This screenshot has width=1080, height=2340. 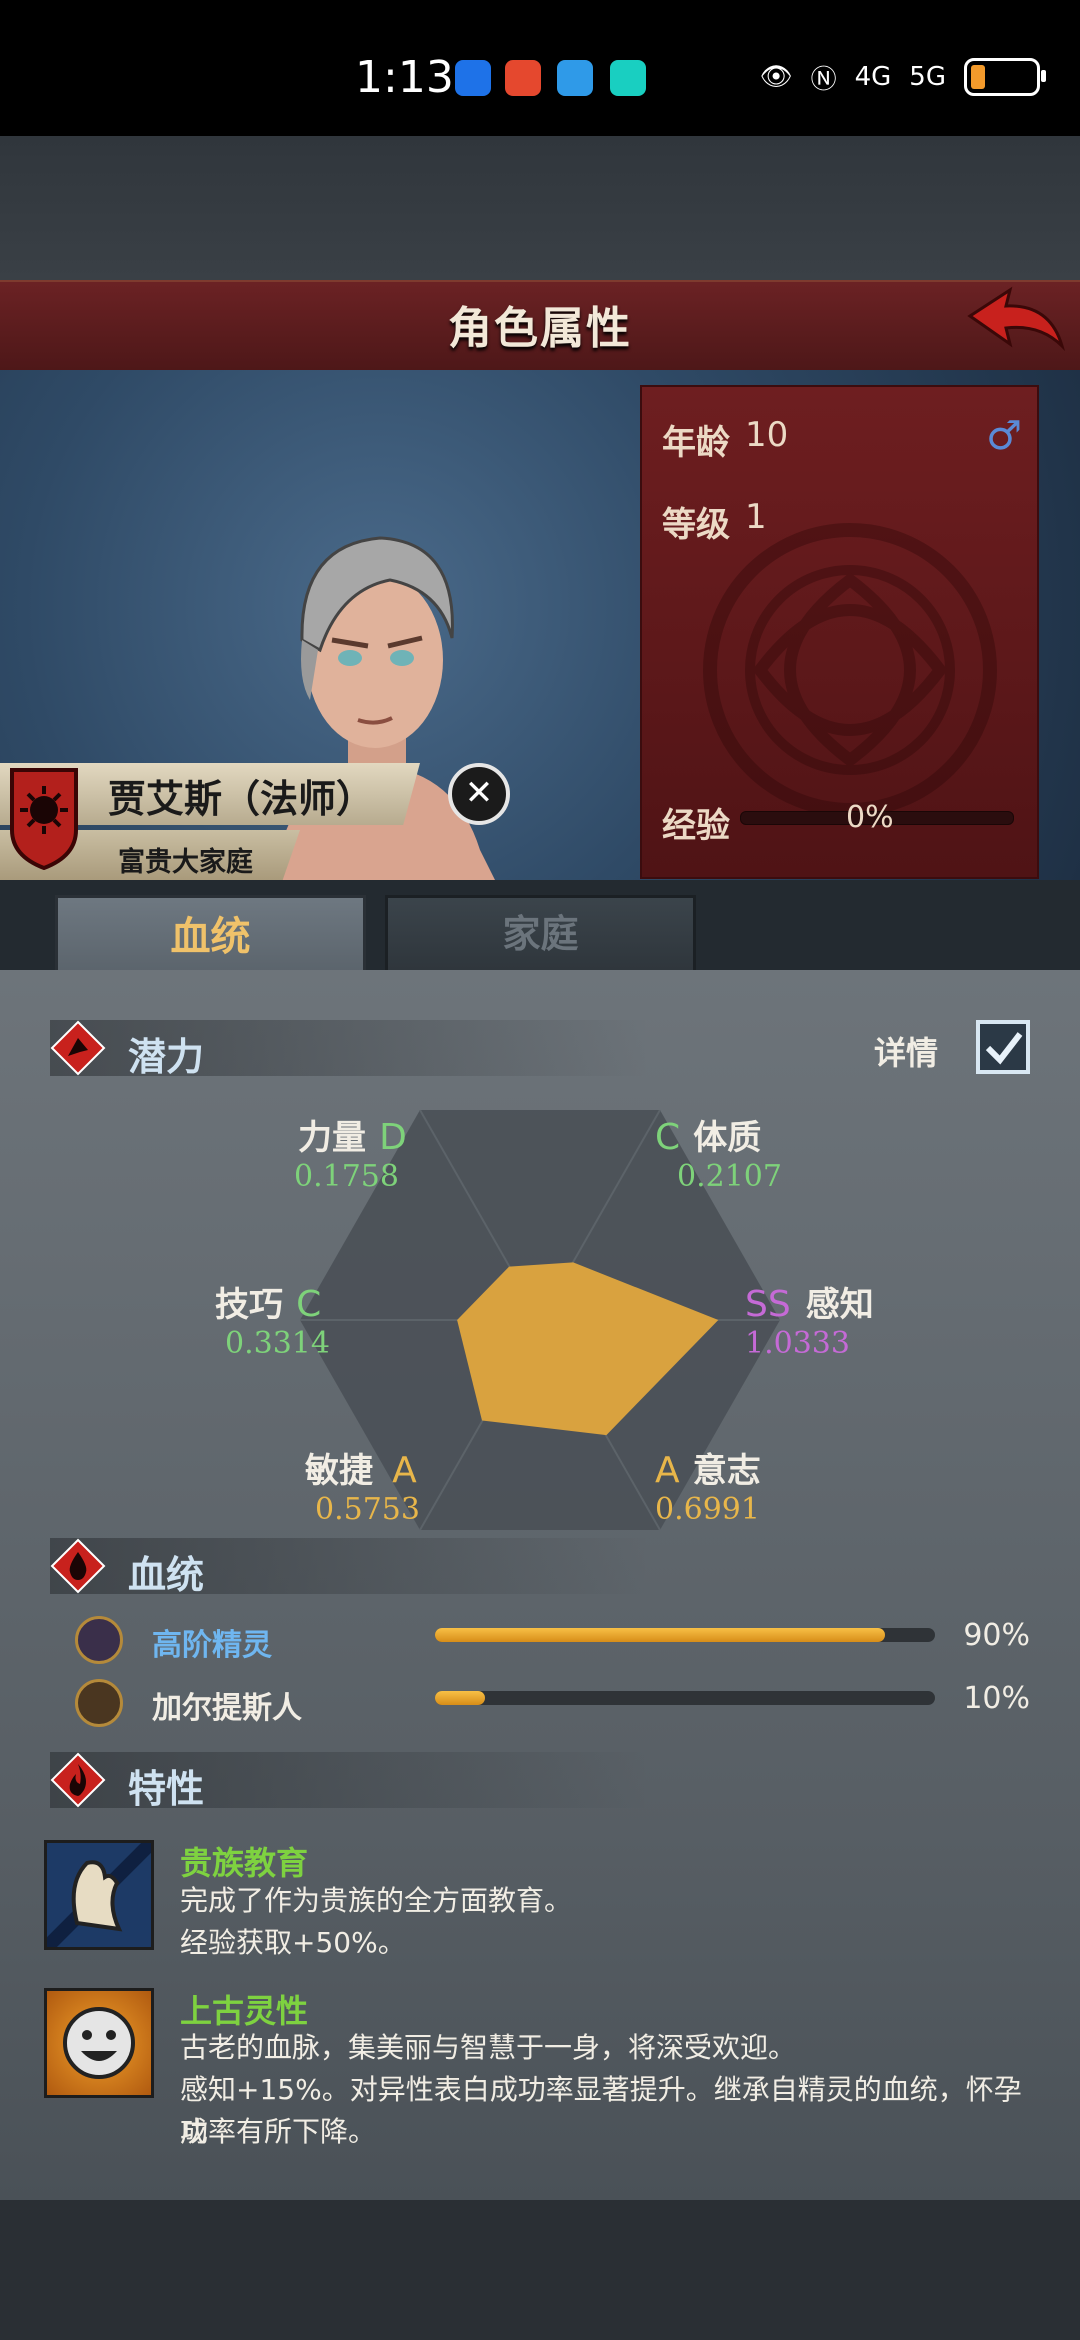 What do you see at coordinates (540, 328) in the screenshot?
I see `page-title: 角色属性` at bounding box center [540, 328].